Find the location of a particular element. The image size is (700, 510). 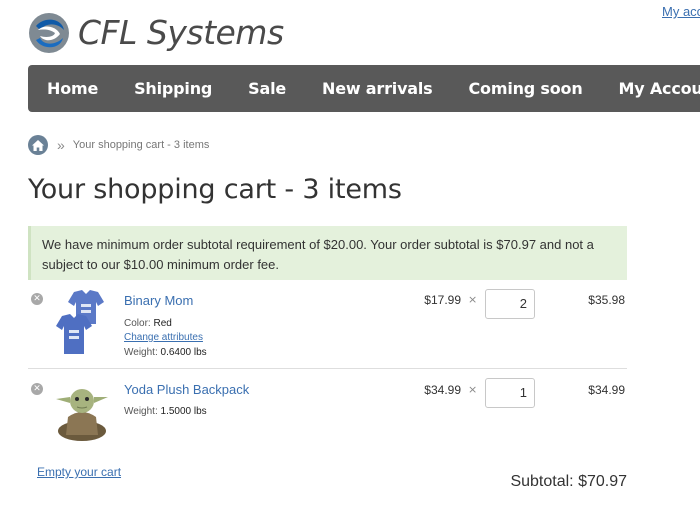

brand-name: CFL Systems is located at coordinates (181, 32).